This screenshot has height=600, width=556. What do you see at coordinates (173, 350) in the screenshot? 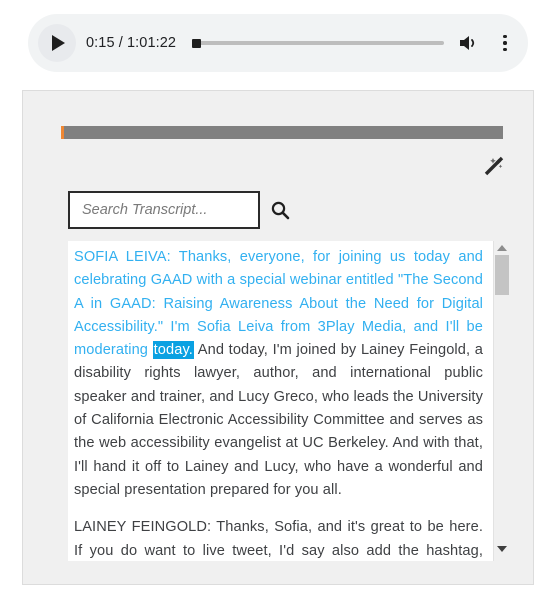
I see `transcript-search-highlight: today.` at bounding box center [173, 350].